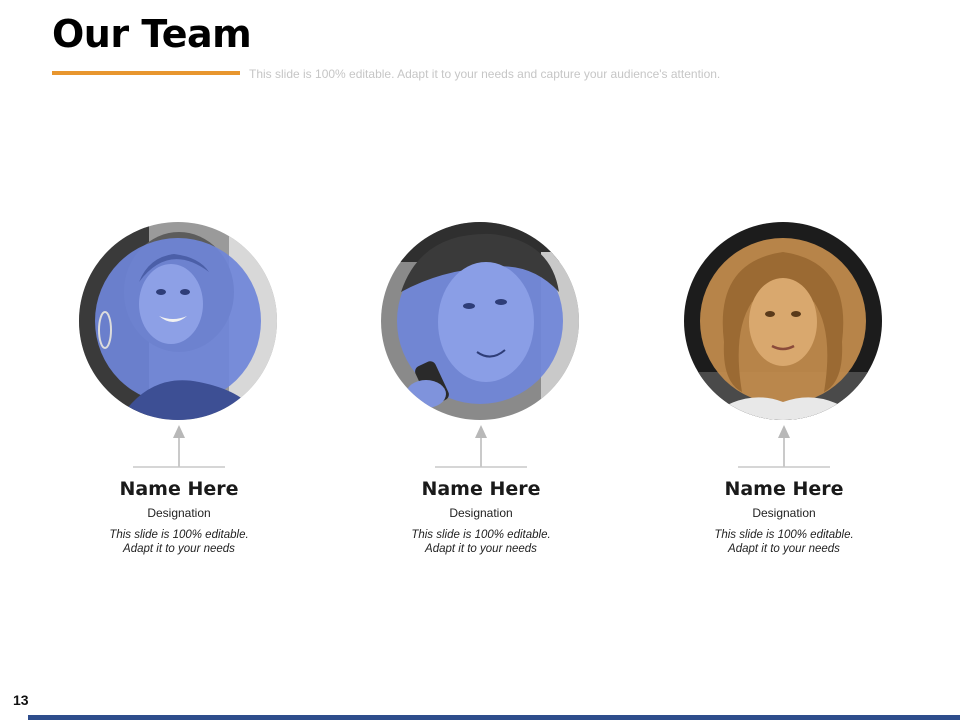 Image resolution: width=960 pixels, height=720 pixels. Describe the element at coordinates (21, 700) in the screenshot. I see `page-number: 13` at that location.